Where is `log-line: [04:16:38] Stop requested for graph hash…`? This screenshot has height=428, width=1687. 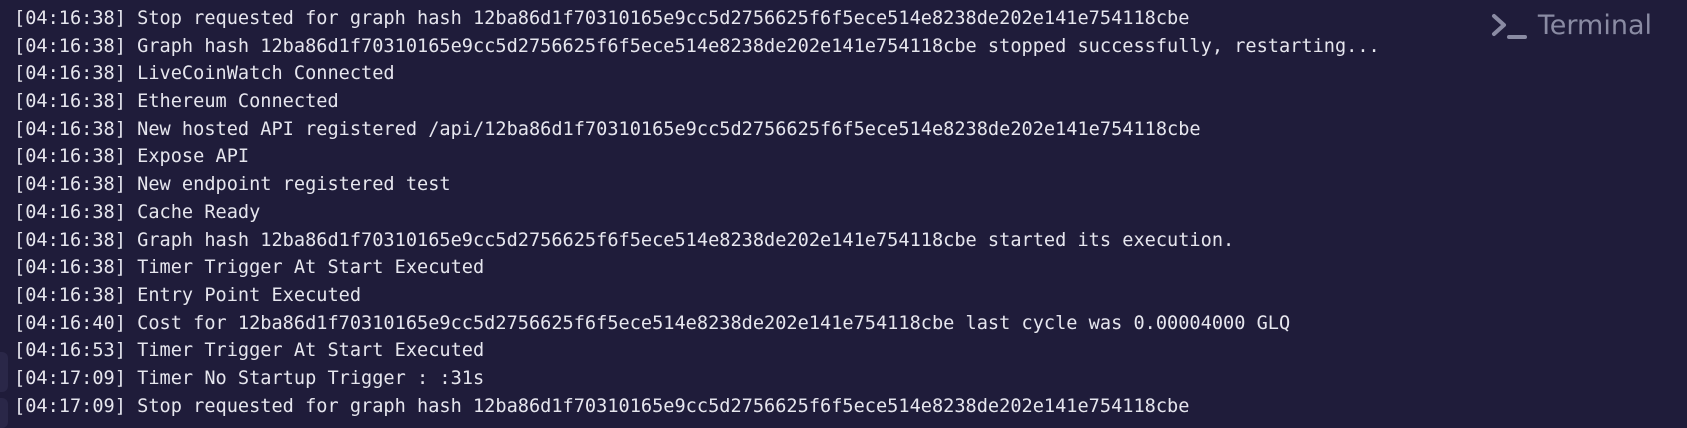 log-line: [04:16:38] Stop requested for graph hash… is located at coordinates (697, 19).